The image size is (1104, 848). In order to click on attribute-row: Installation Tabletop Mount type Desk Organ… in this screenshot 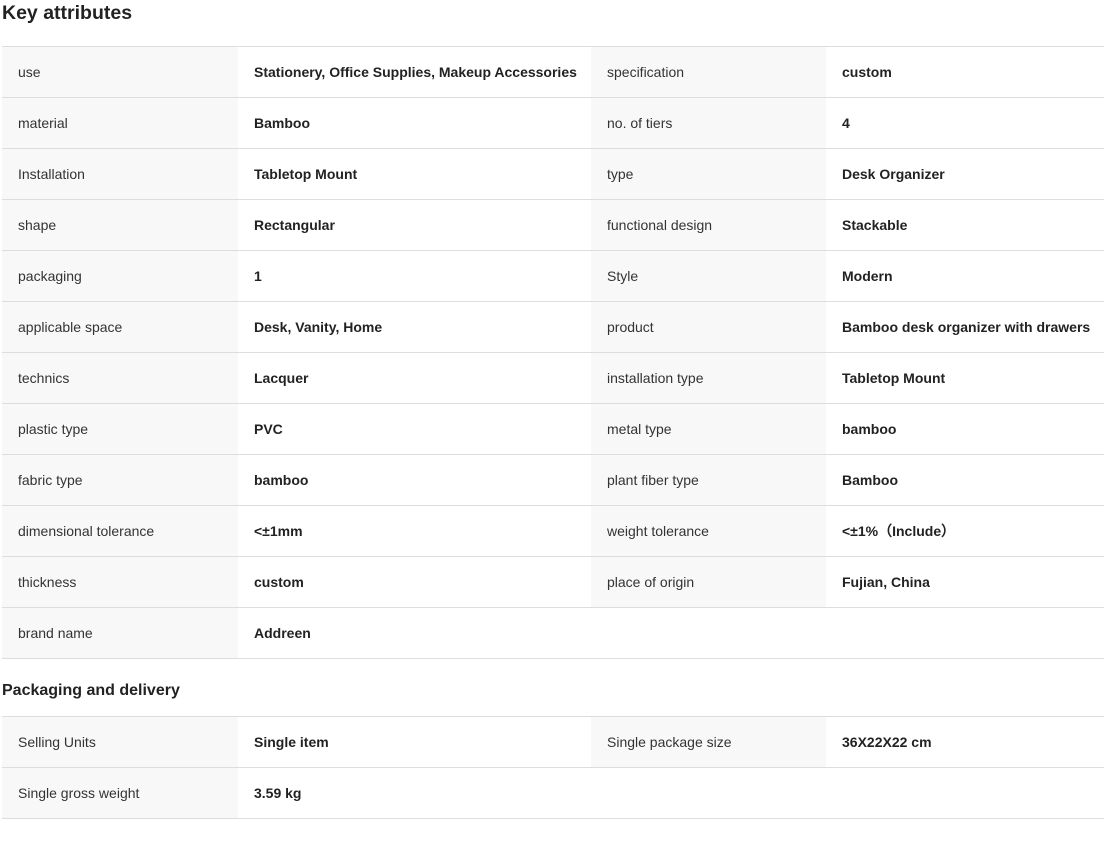, I will do `click(553, 174)`.